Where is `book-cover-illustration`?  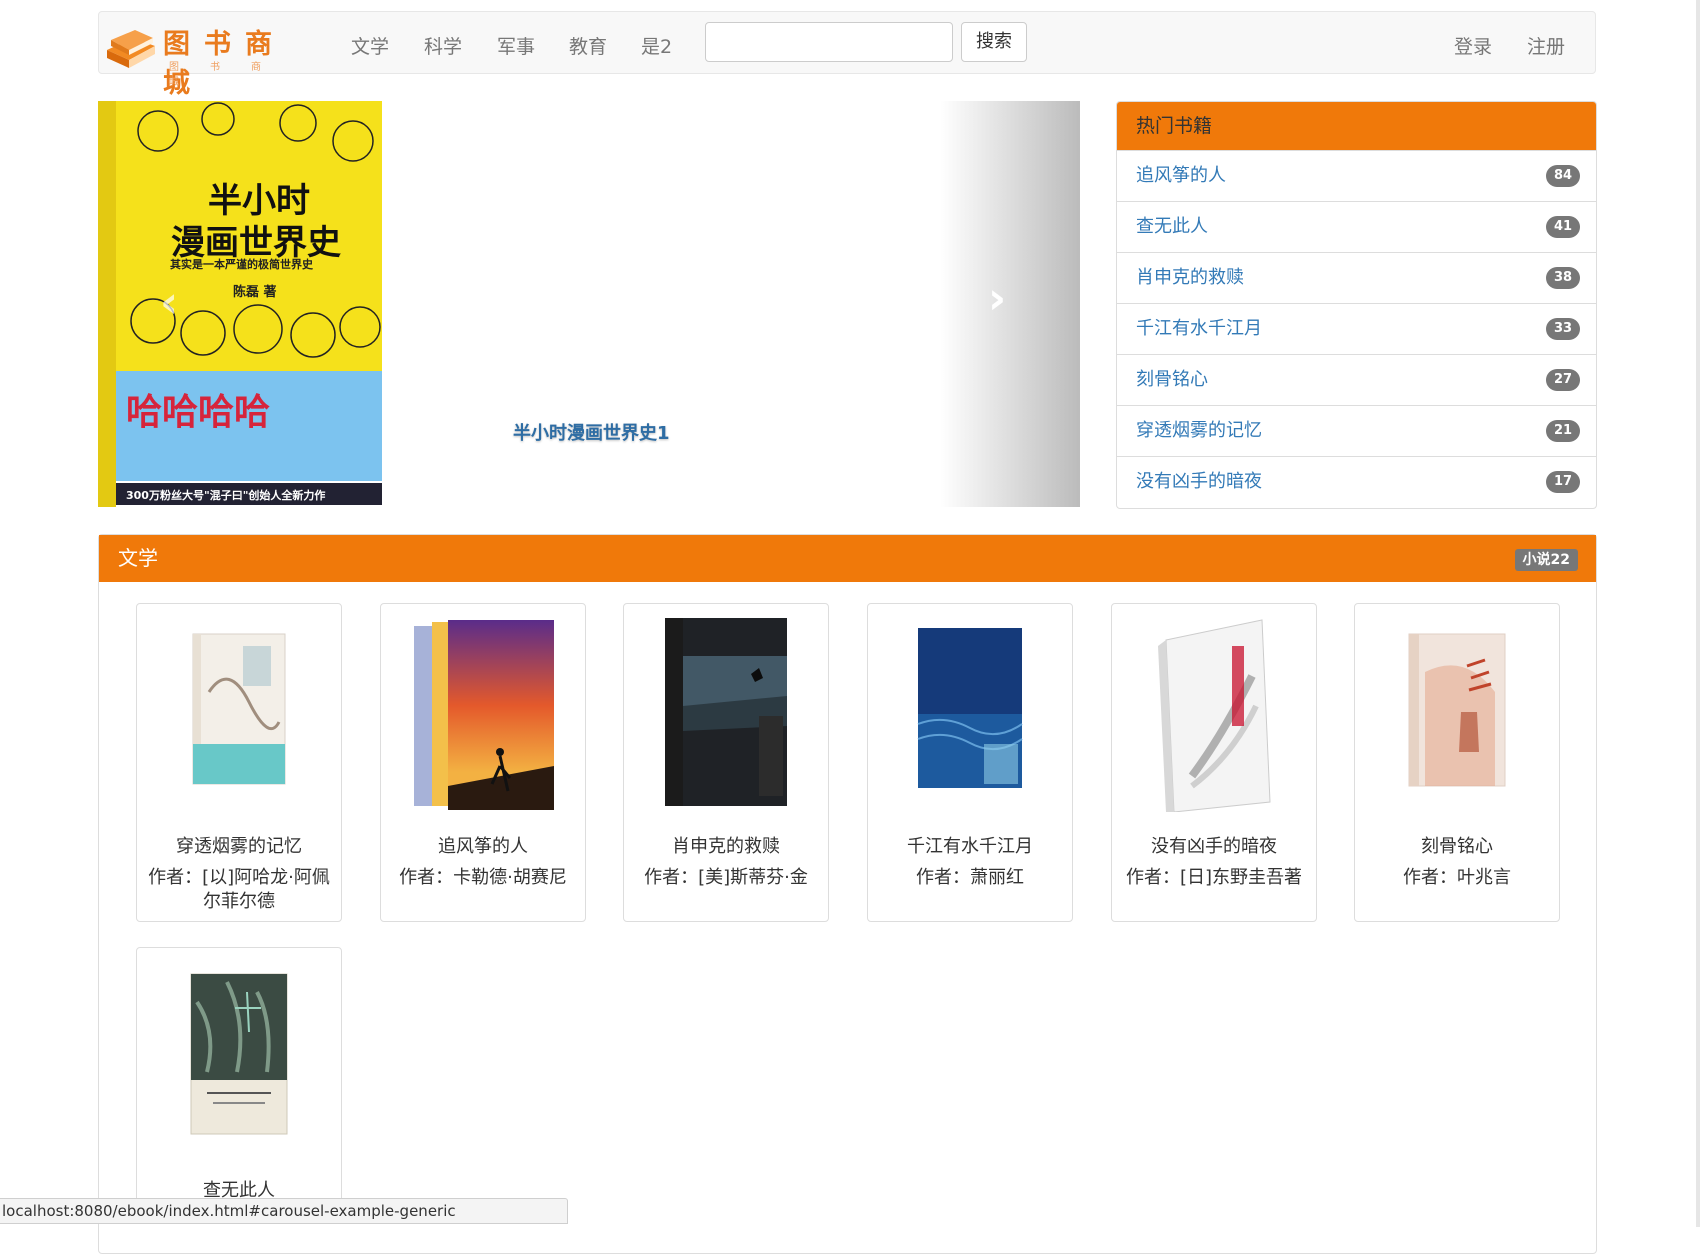
book-cover-illustration is located at coordinates (240, 304).